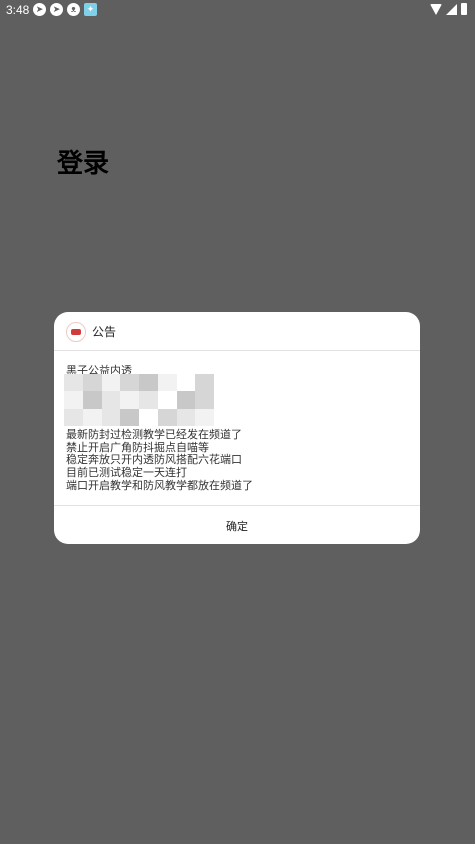 This screenshot has width=475, height=844. Describe the element at coordinates (436, 9) in the screenshot. I see `wifi-icon` at that location.